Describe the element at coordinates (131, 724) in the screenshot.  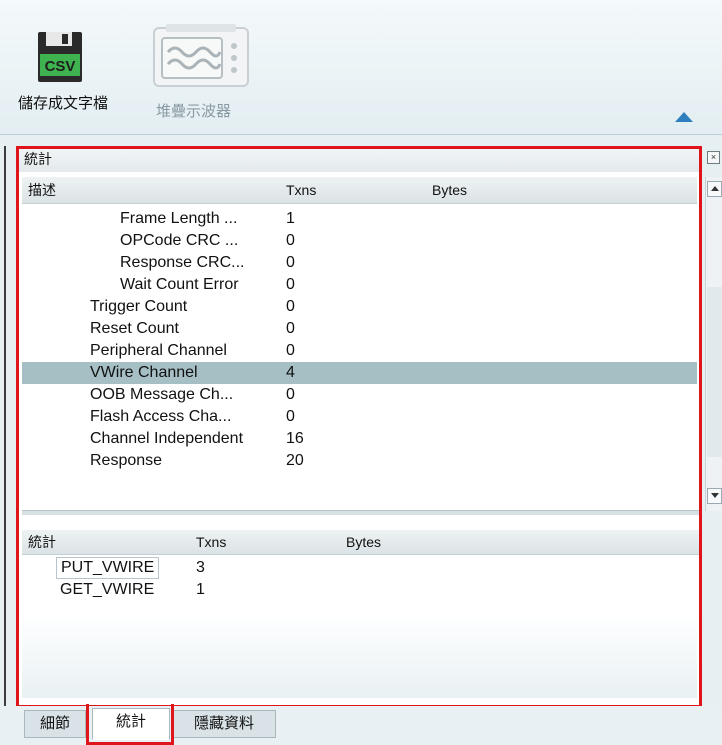
I see `tab-statistics: 統計` at that location.